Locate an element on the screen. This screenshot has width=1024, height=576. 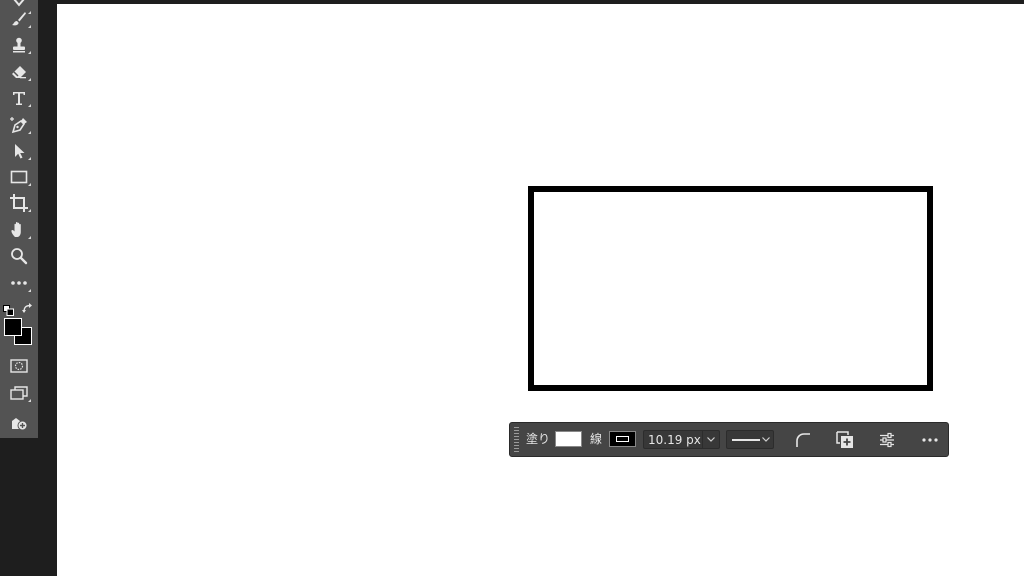
zoom-tool is located at coordinates (19, 256).